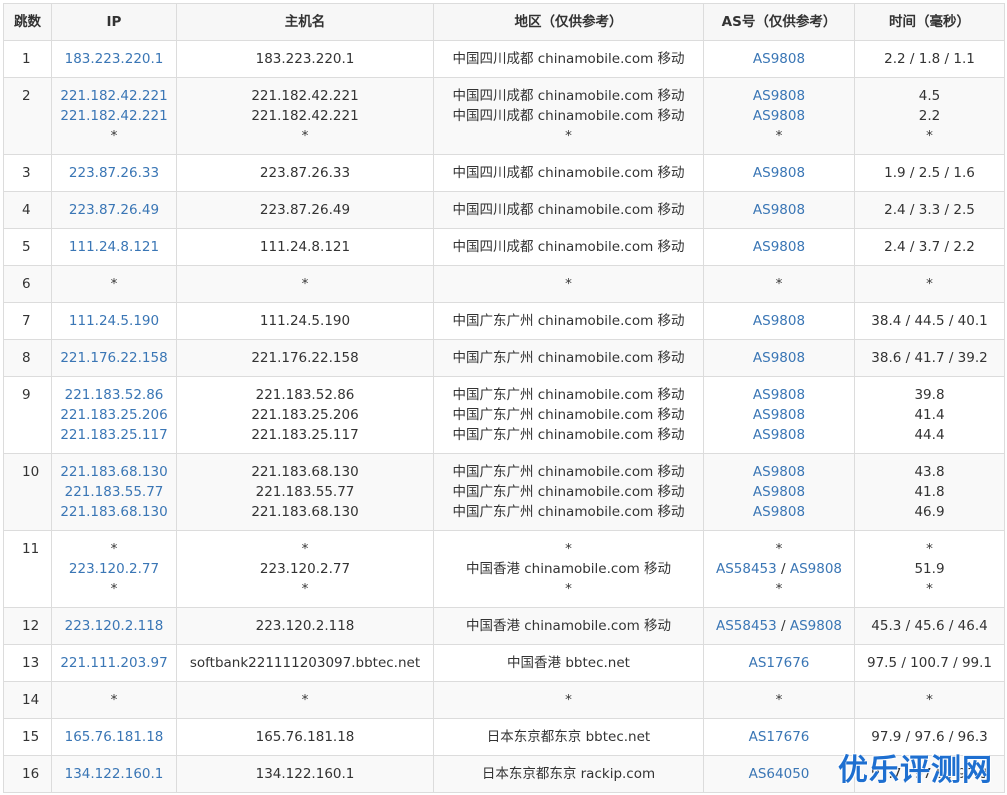 Image resolution: width=1007 pixels, height=795 pixels. I want to click on as-link: AS64050, so click(779, 774).